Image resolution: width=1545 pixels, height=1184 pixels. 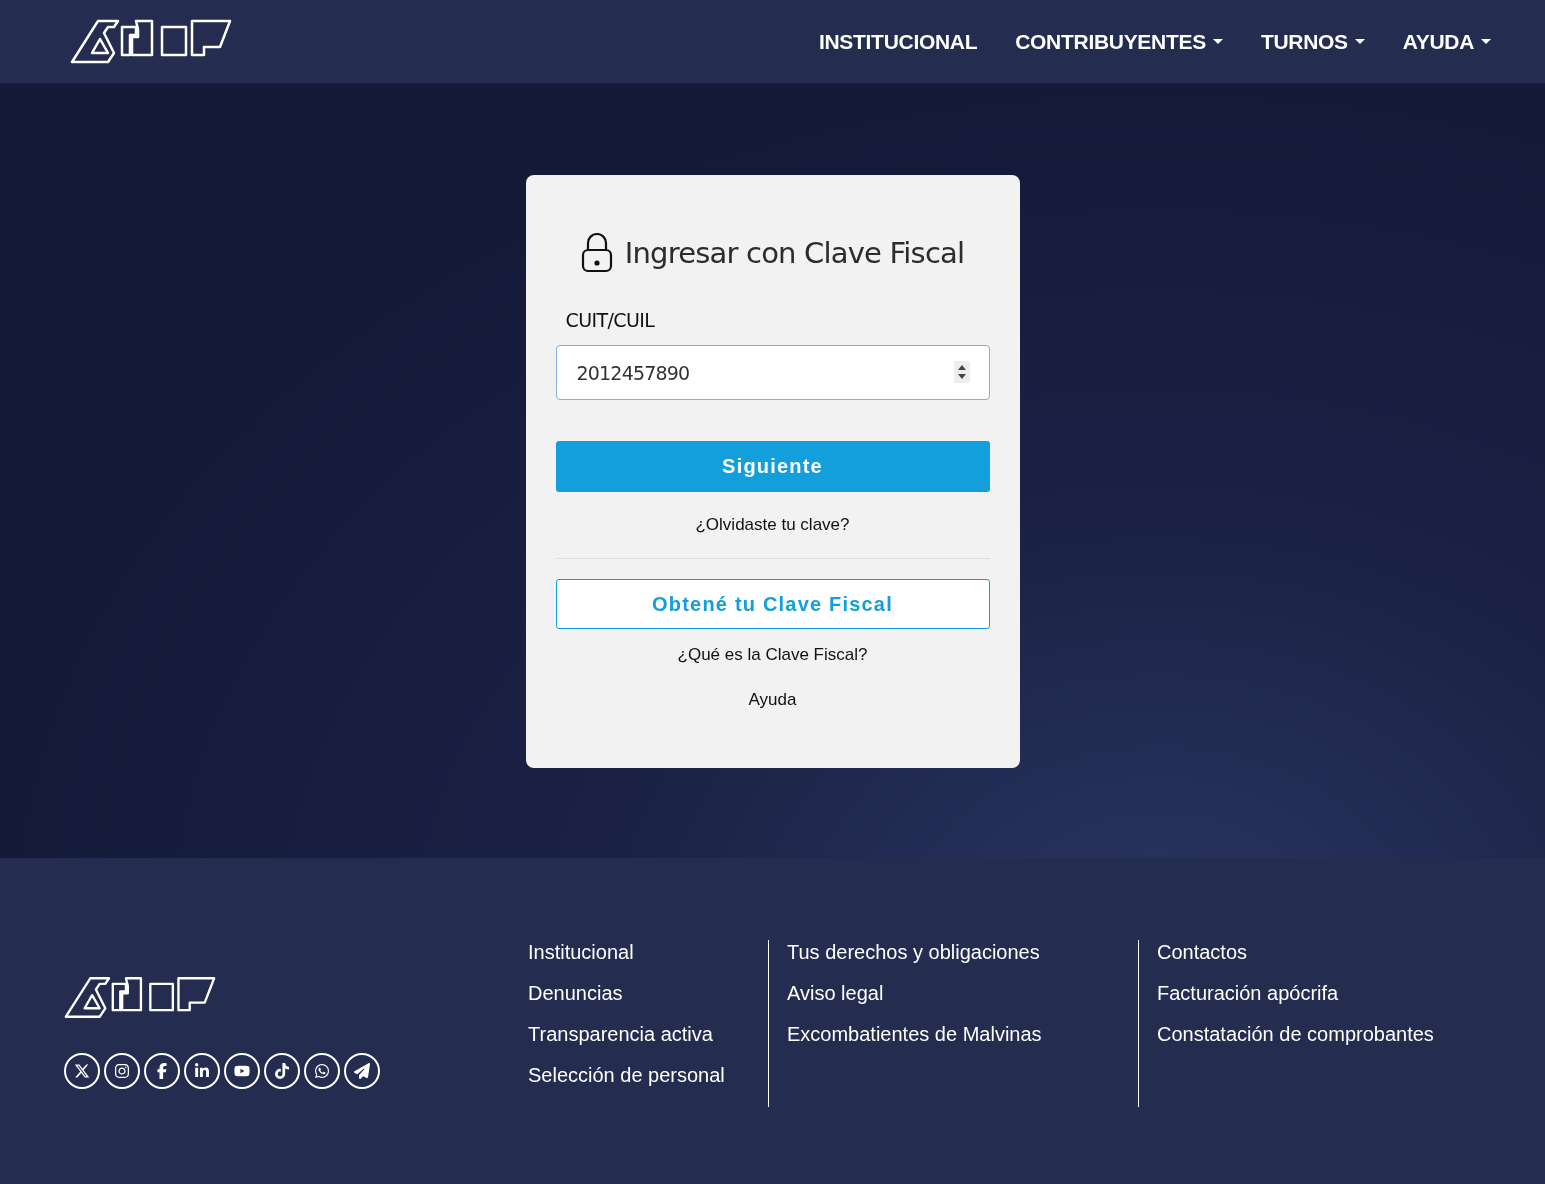 I want to click on login-title: Ingresar con Clave Fiscal, so click(x=794, y=253).